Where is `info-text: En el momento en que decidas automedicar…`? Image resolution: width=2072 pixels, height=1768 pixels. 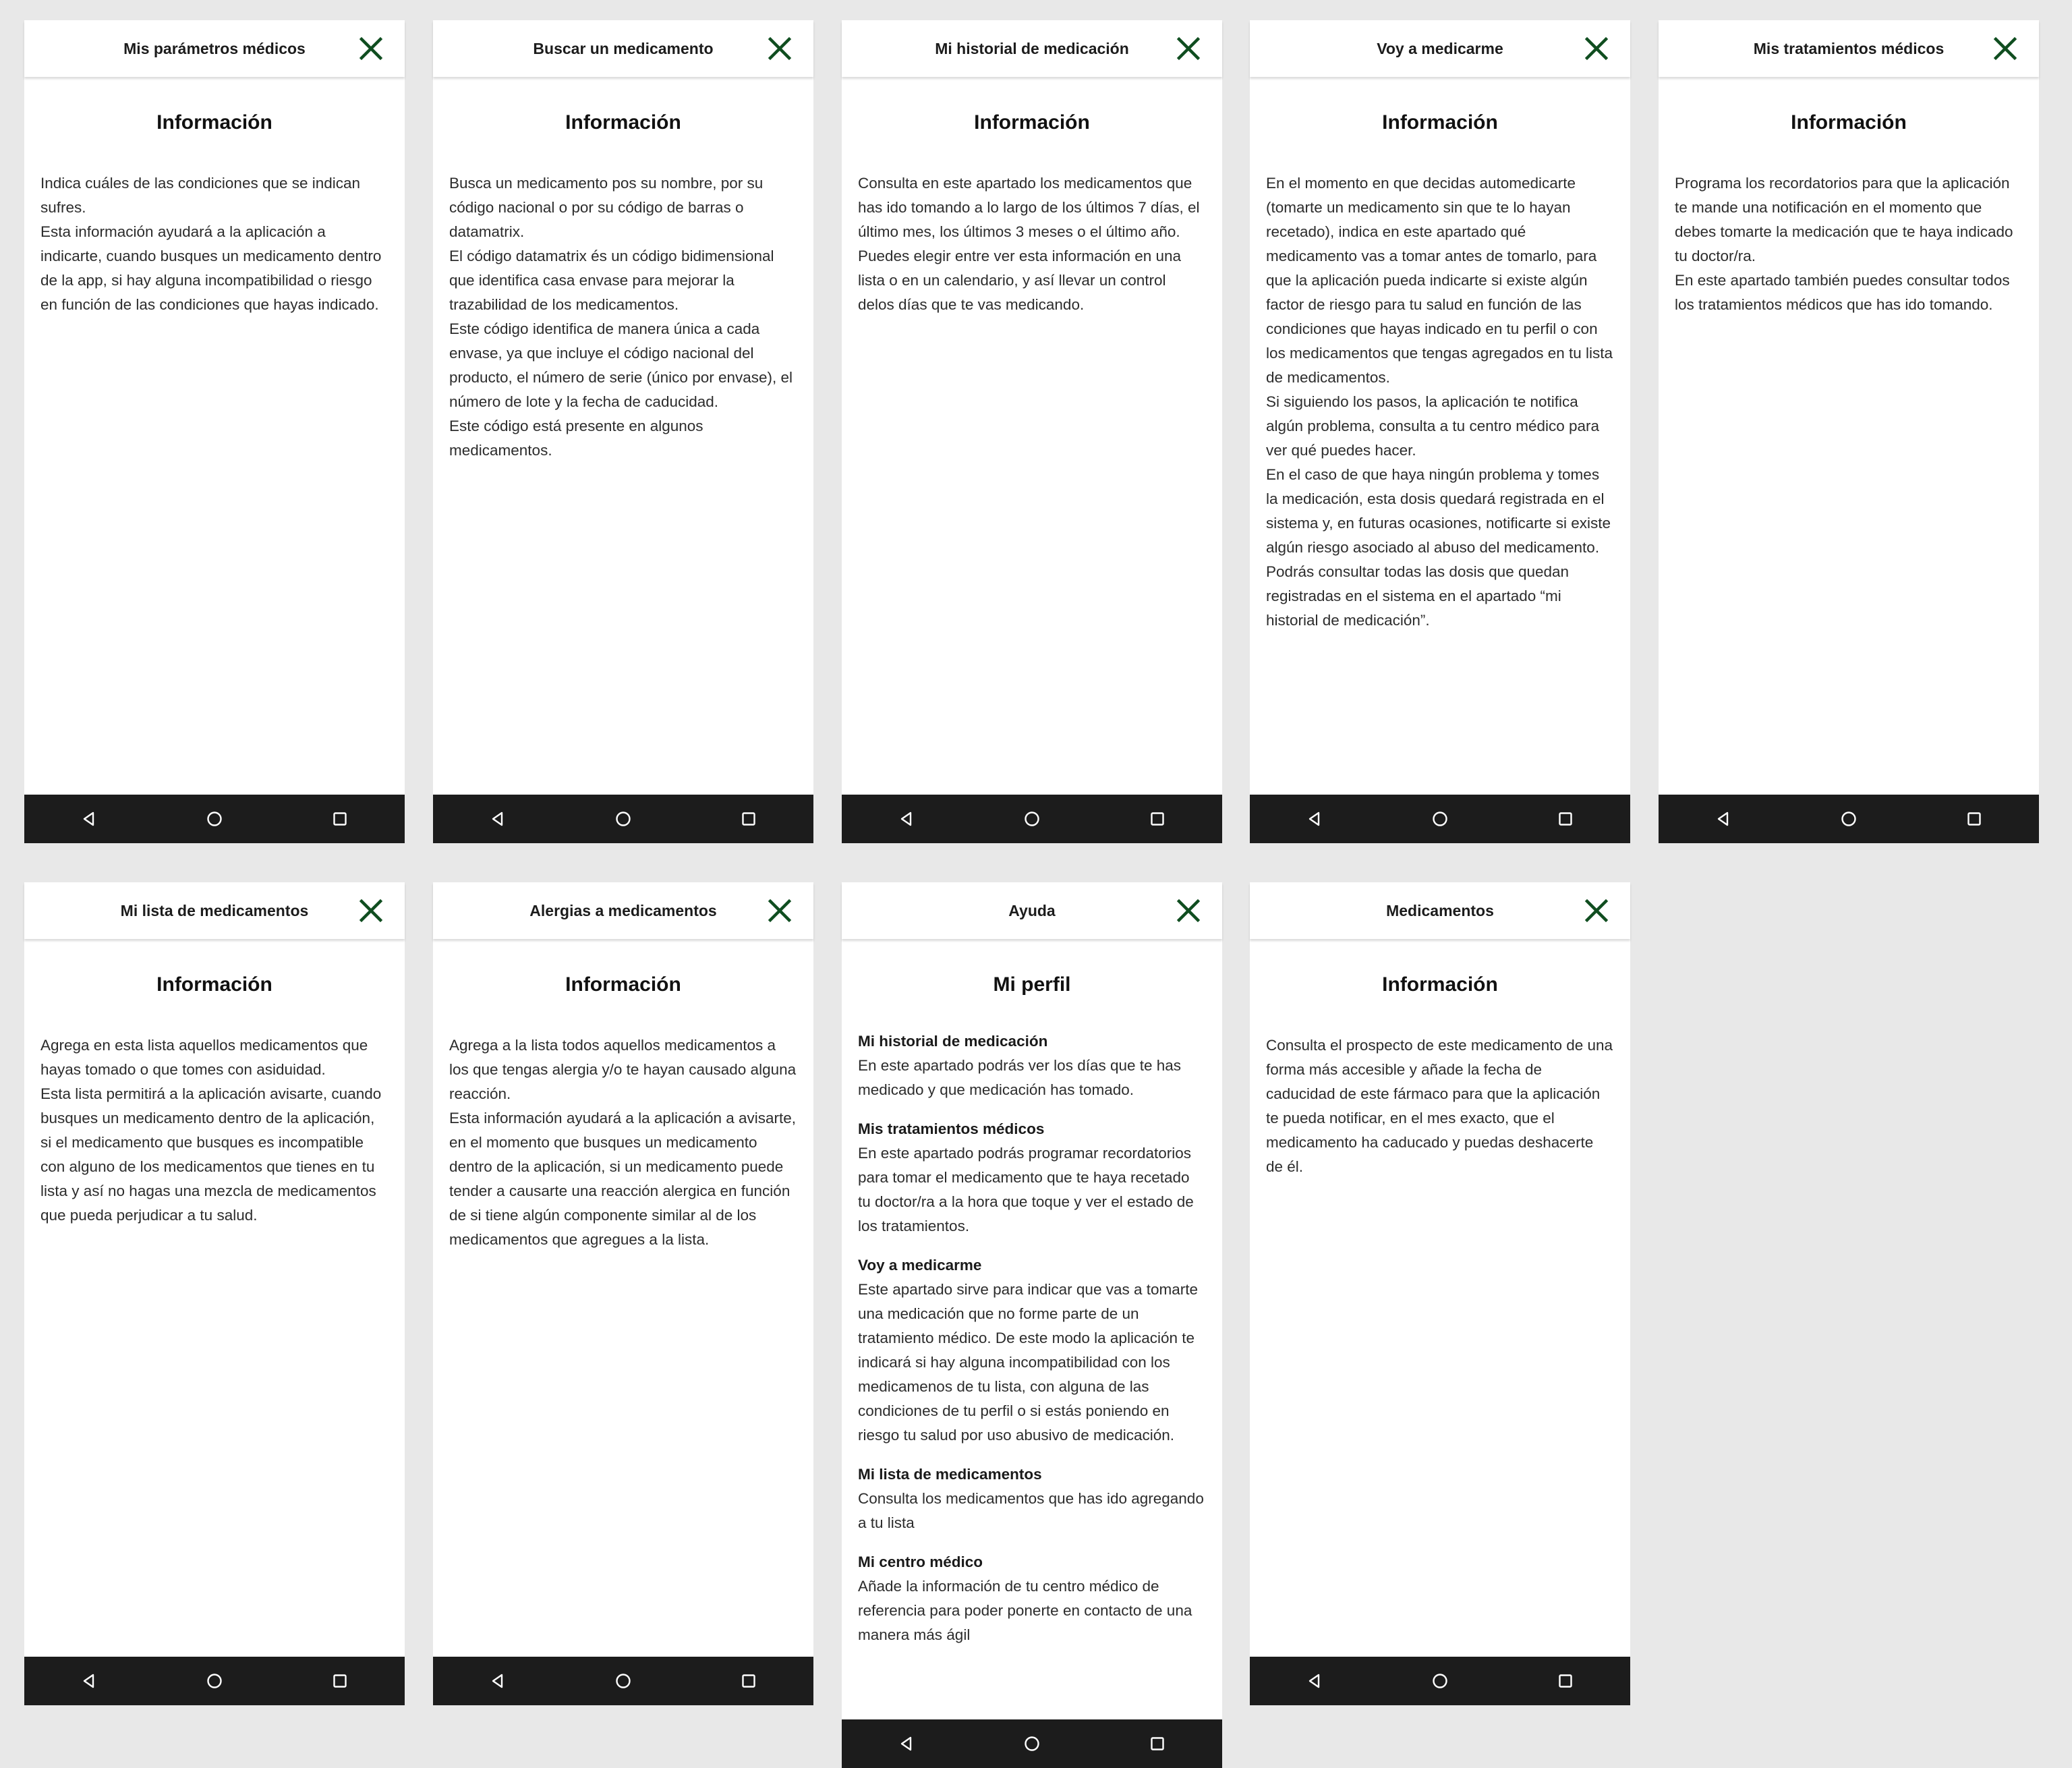
info-text: En el momento en que decidas automedicar… is located at coordinates (1439, 402).